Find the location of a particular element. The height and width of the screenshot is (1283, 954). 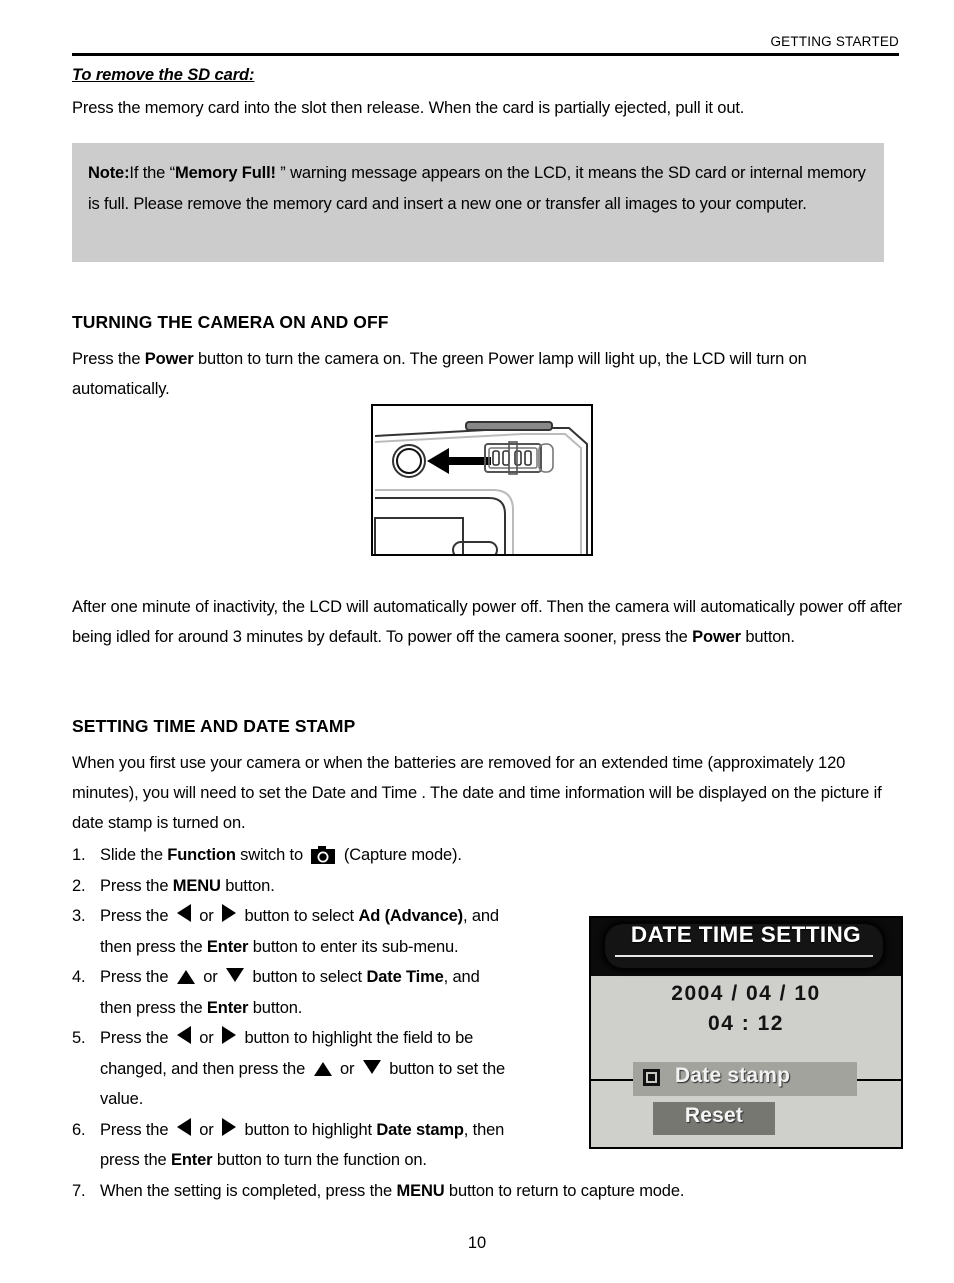

enter-bold-3: Enter is located at coordinates (191, 1160).